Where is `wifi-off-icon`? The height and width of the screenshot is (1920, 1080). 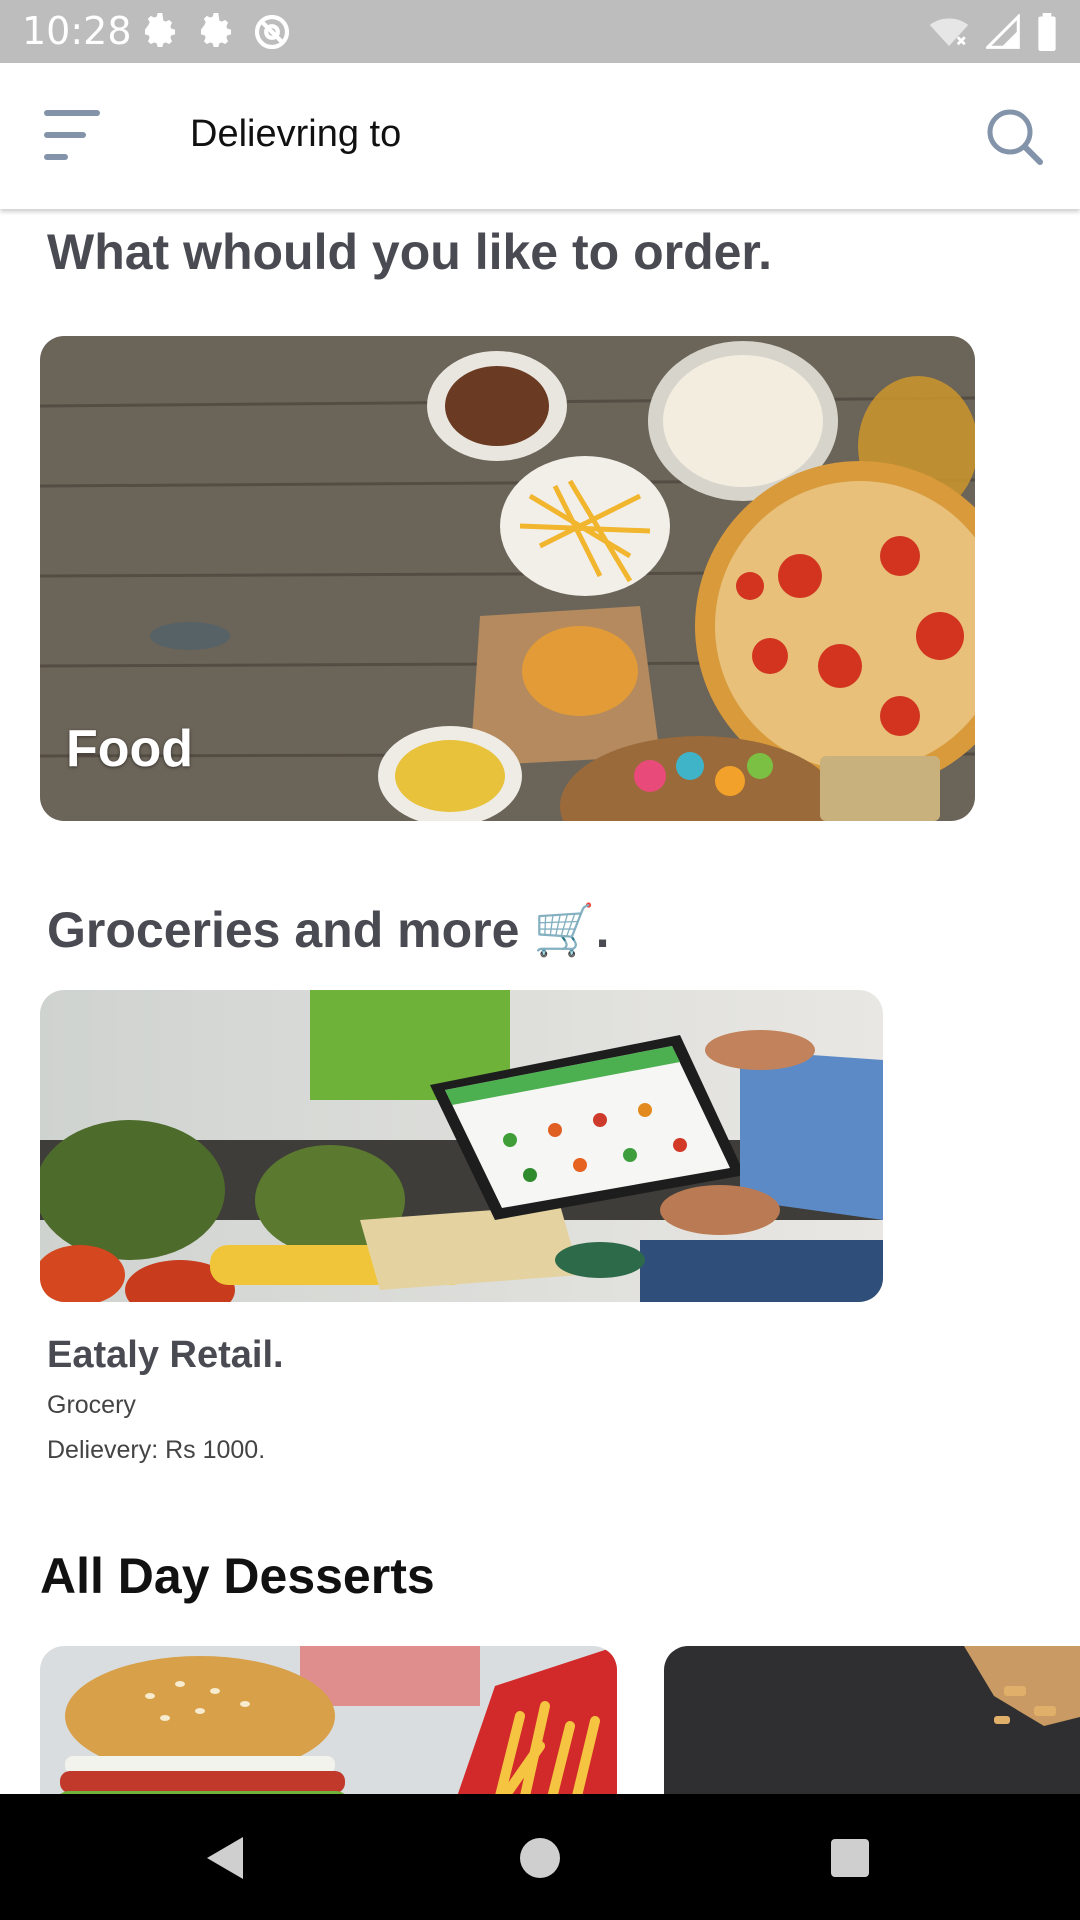
wifi-off-icon is located at coordinates (949, 32).